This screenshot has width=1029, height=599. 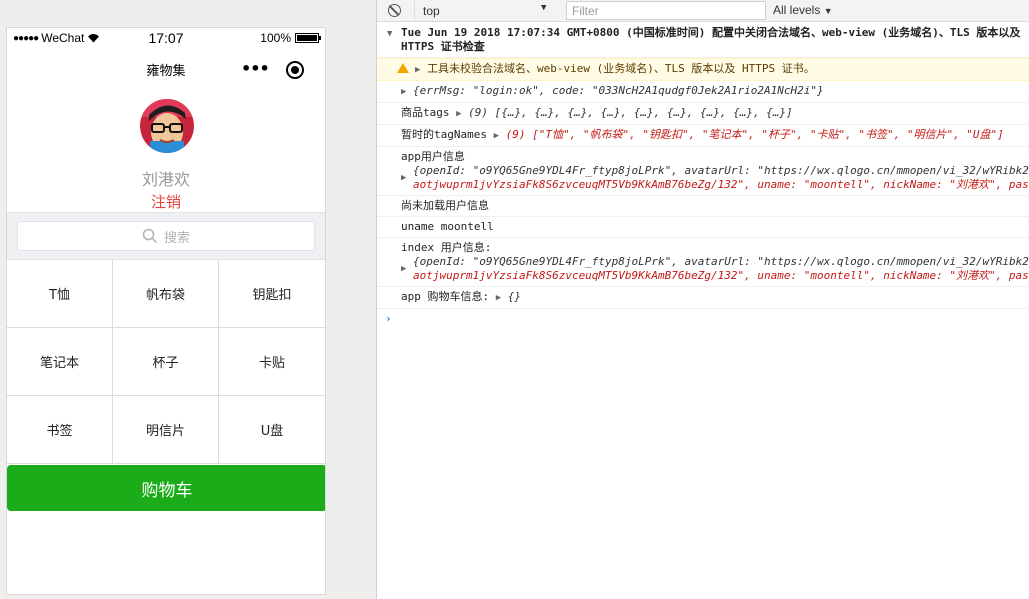 What do you see at coordinates (447, 226) in the screenshot?
I see `log-text: uname moontell` at bounding box center [447, 226].